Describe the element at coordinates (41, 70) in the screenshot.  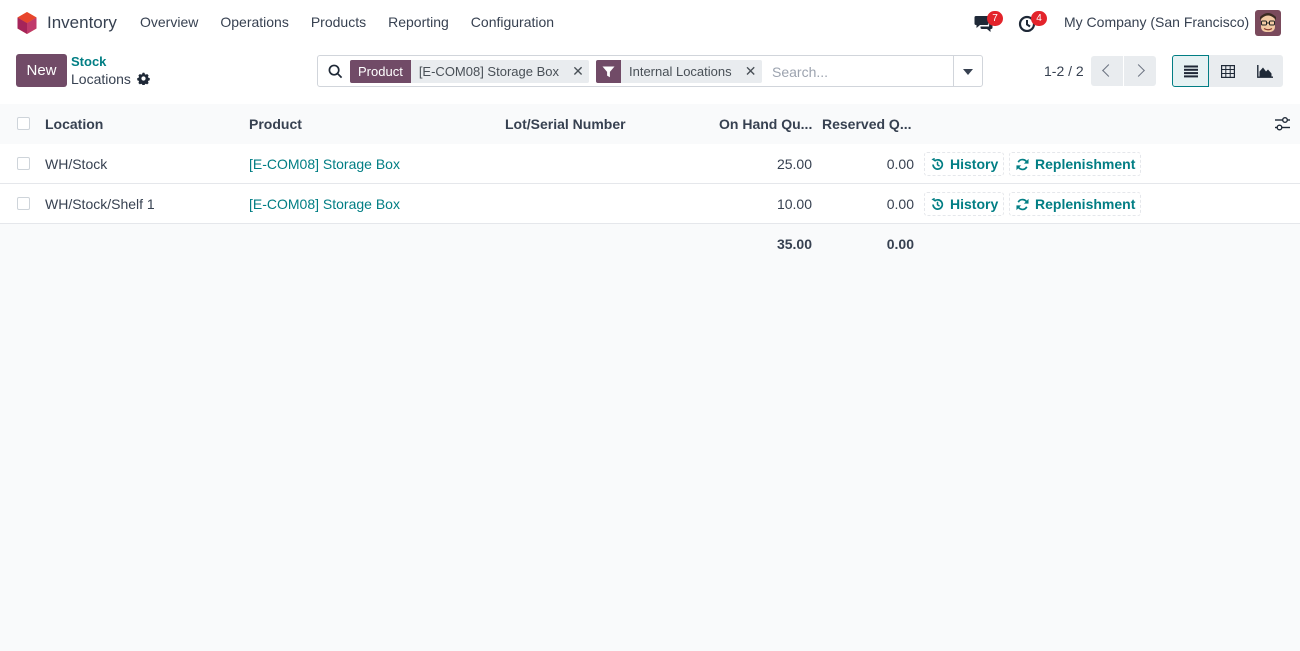
I see `new-button: New` at that location.